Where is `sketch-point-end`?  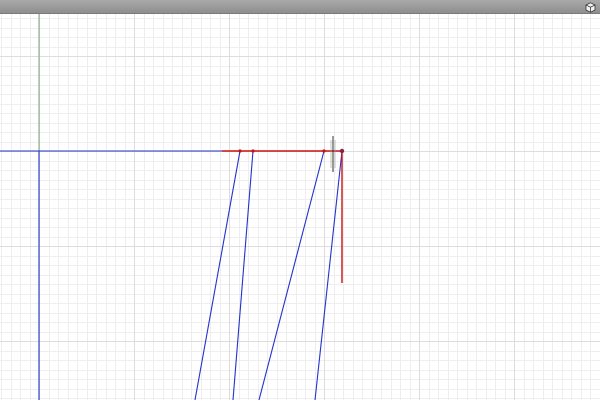 sketch-point-end is located at coordinates (342, 151).